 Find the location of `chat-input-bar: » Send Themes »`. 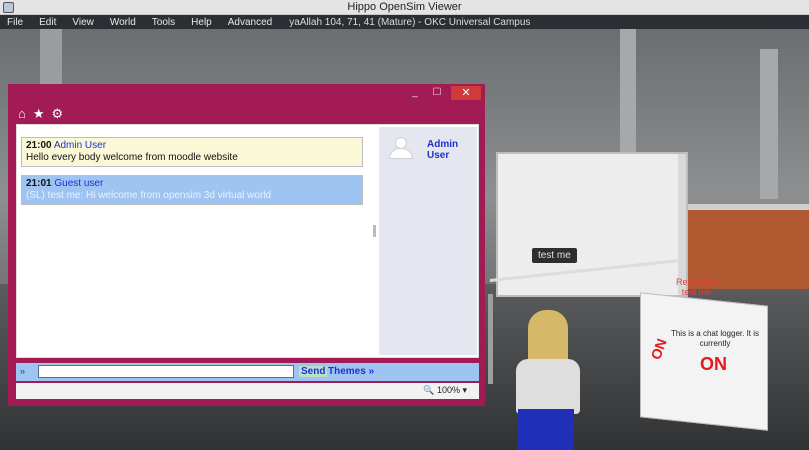

chat-input-bar: » Send Themes » is located at coordinates (247, 372).